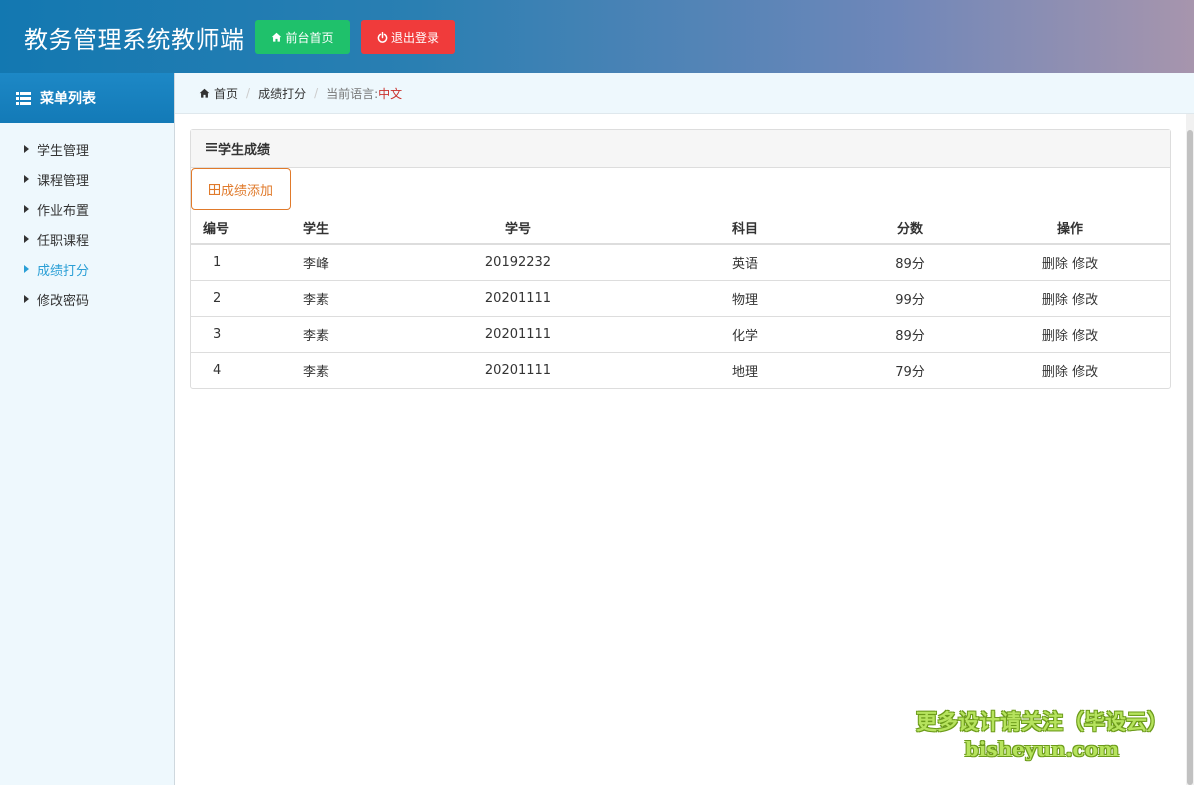 This screenshot has height=785, width=1194. Describe the element at coordinates (246, 191) in the screenshot. I see `add-grade-label: 成绩添加` at that location.